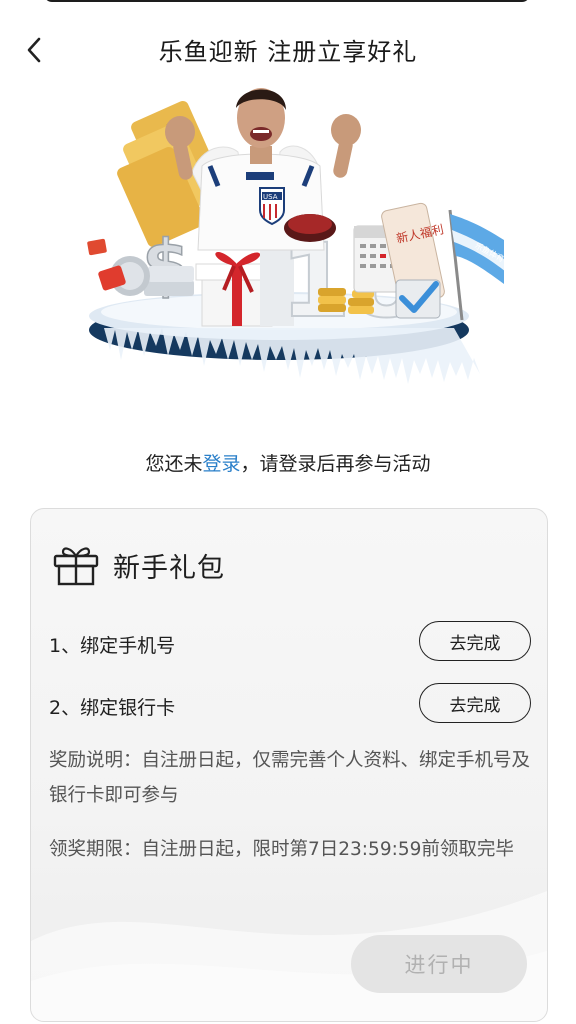 Image resolution: width=576 pixels, height=1024 pixels. What do you see at coordinates (287, 1) in the screenshot?
I see `top-search-bar-edge` at bounding box center [287, 1].